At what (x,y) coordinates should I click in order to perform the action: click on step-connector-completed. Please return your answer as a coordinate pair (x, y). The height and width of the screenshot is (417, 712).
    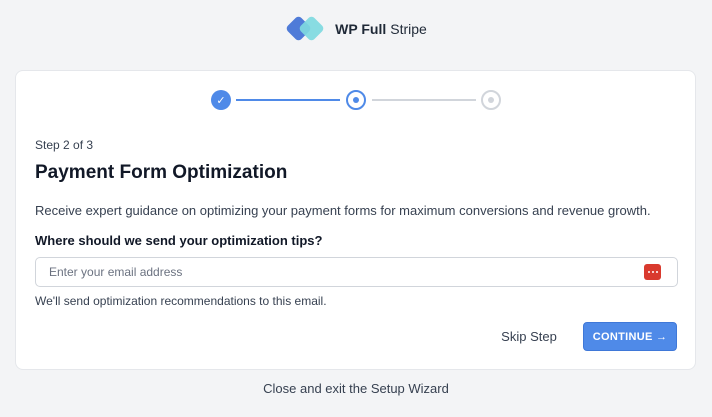
    Looking at the image, I should click on (288, 100).